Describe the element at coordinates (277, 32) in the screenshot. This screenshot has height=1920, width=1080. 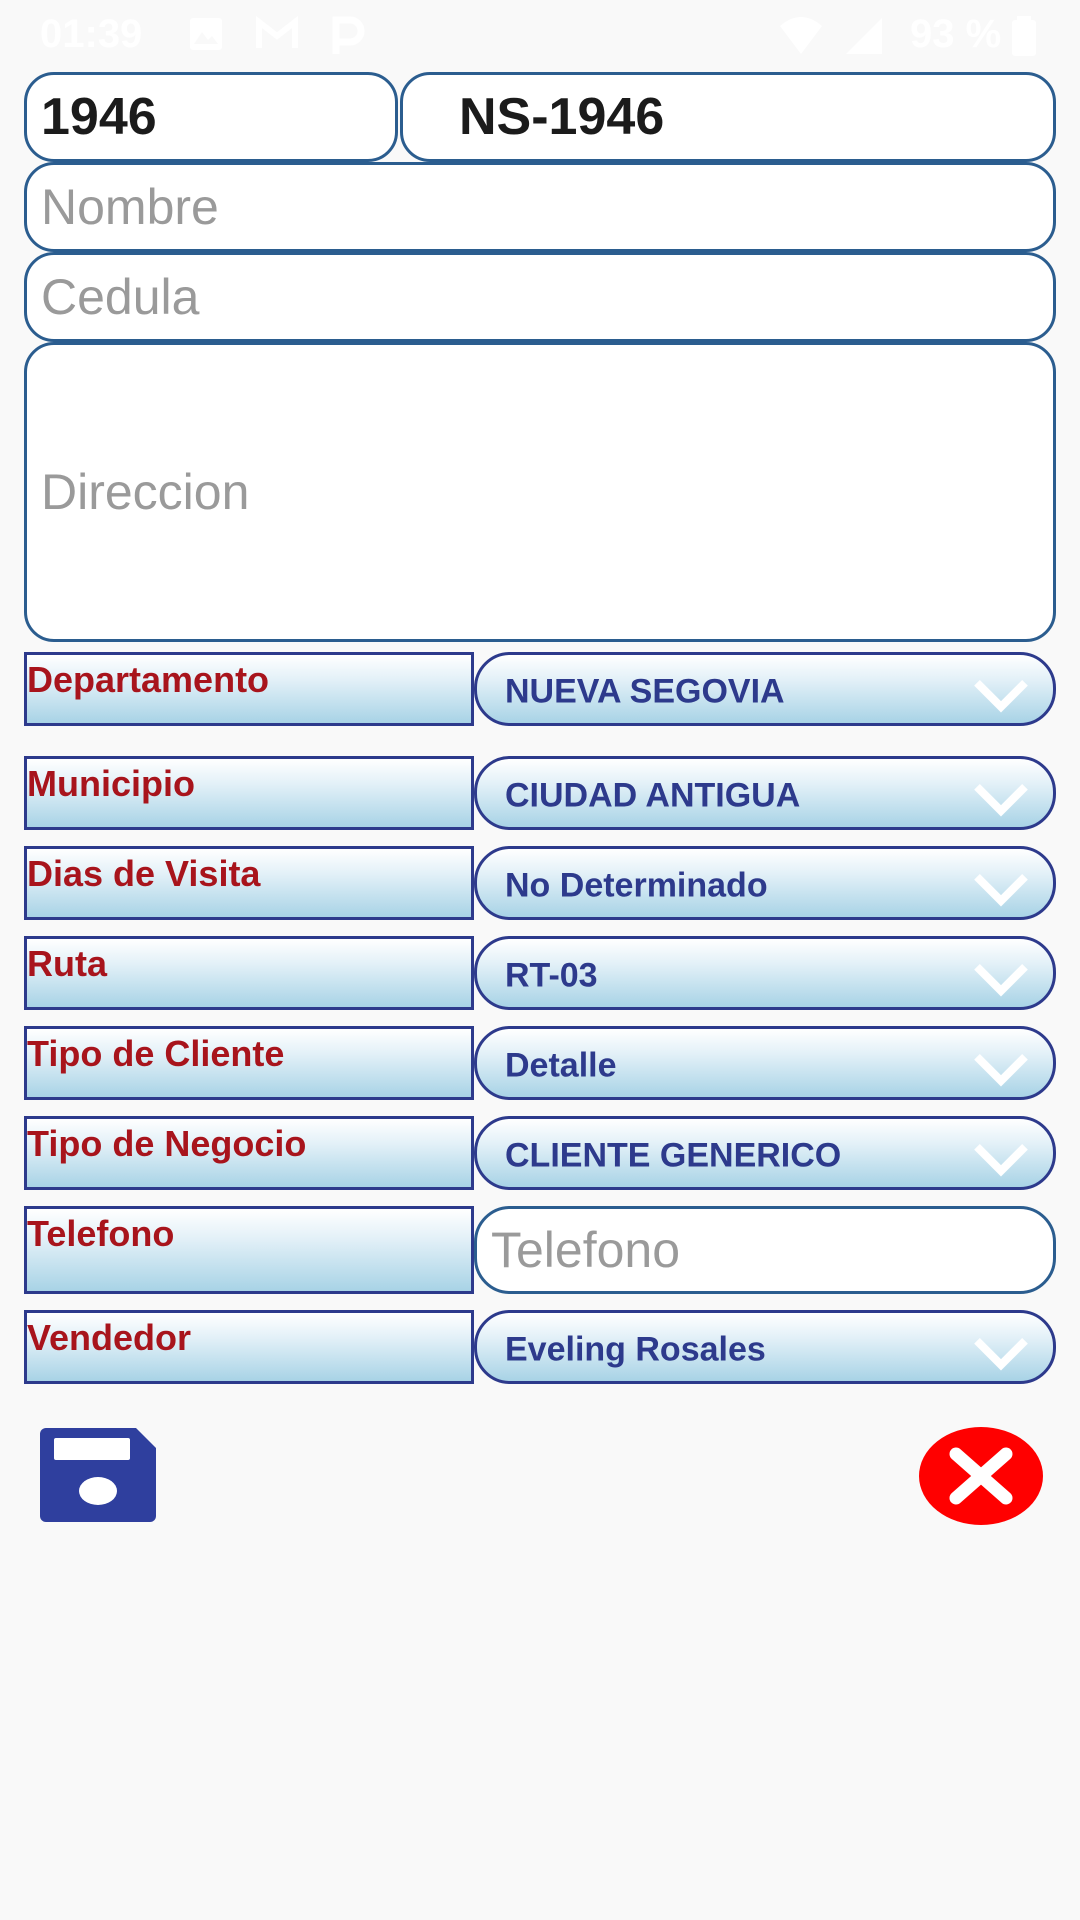
I see `gmail-icon` at that location.